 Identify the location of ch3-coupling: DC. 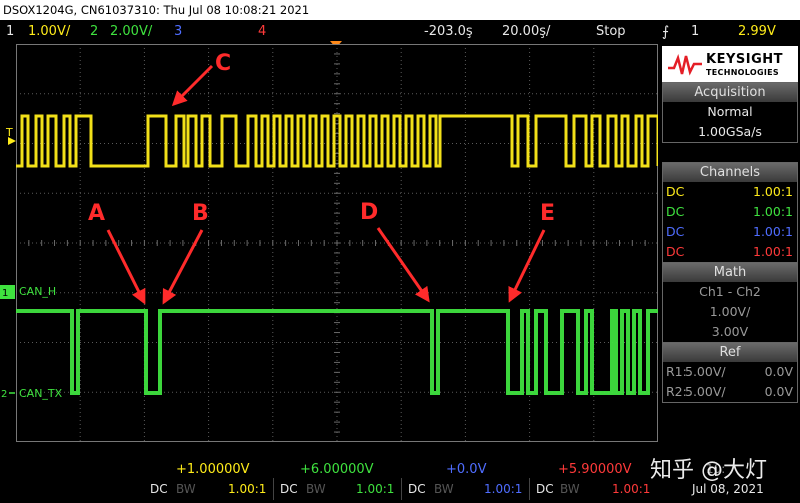
(417, 489).